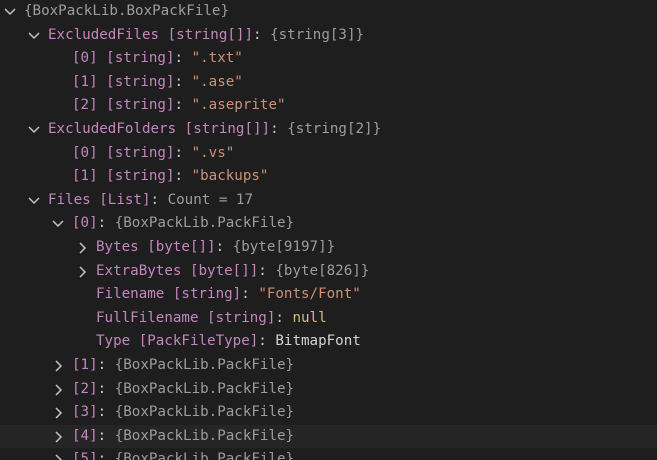  Describe the element at coordinates (177, 341) in the screenshot. I see `property-name: Type [PackFileType]` at that location.